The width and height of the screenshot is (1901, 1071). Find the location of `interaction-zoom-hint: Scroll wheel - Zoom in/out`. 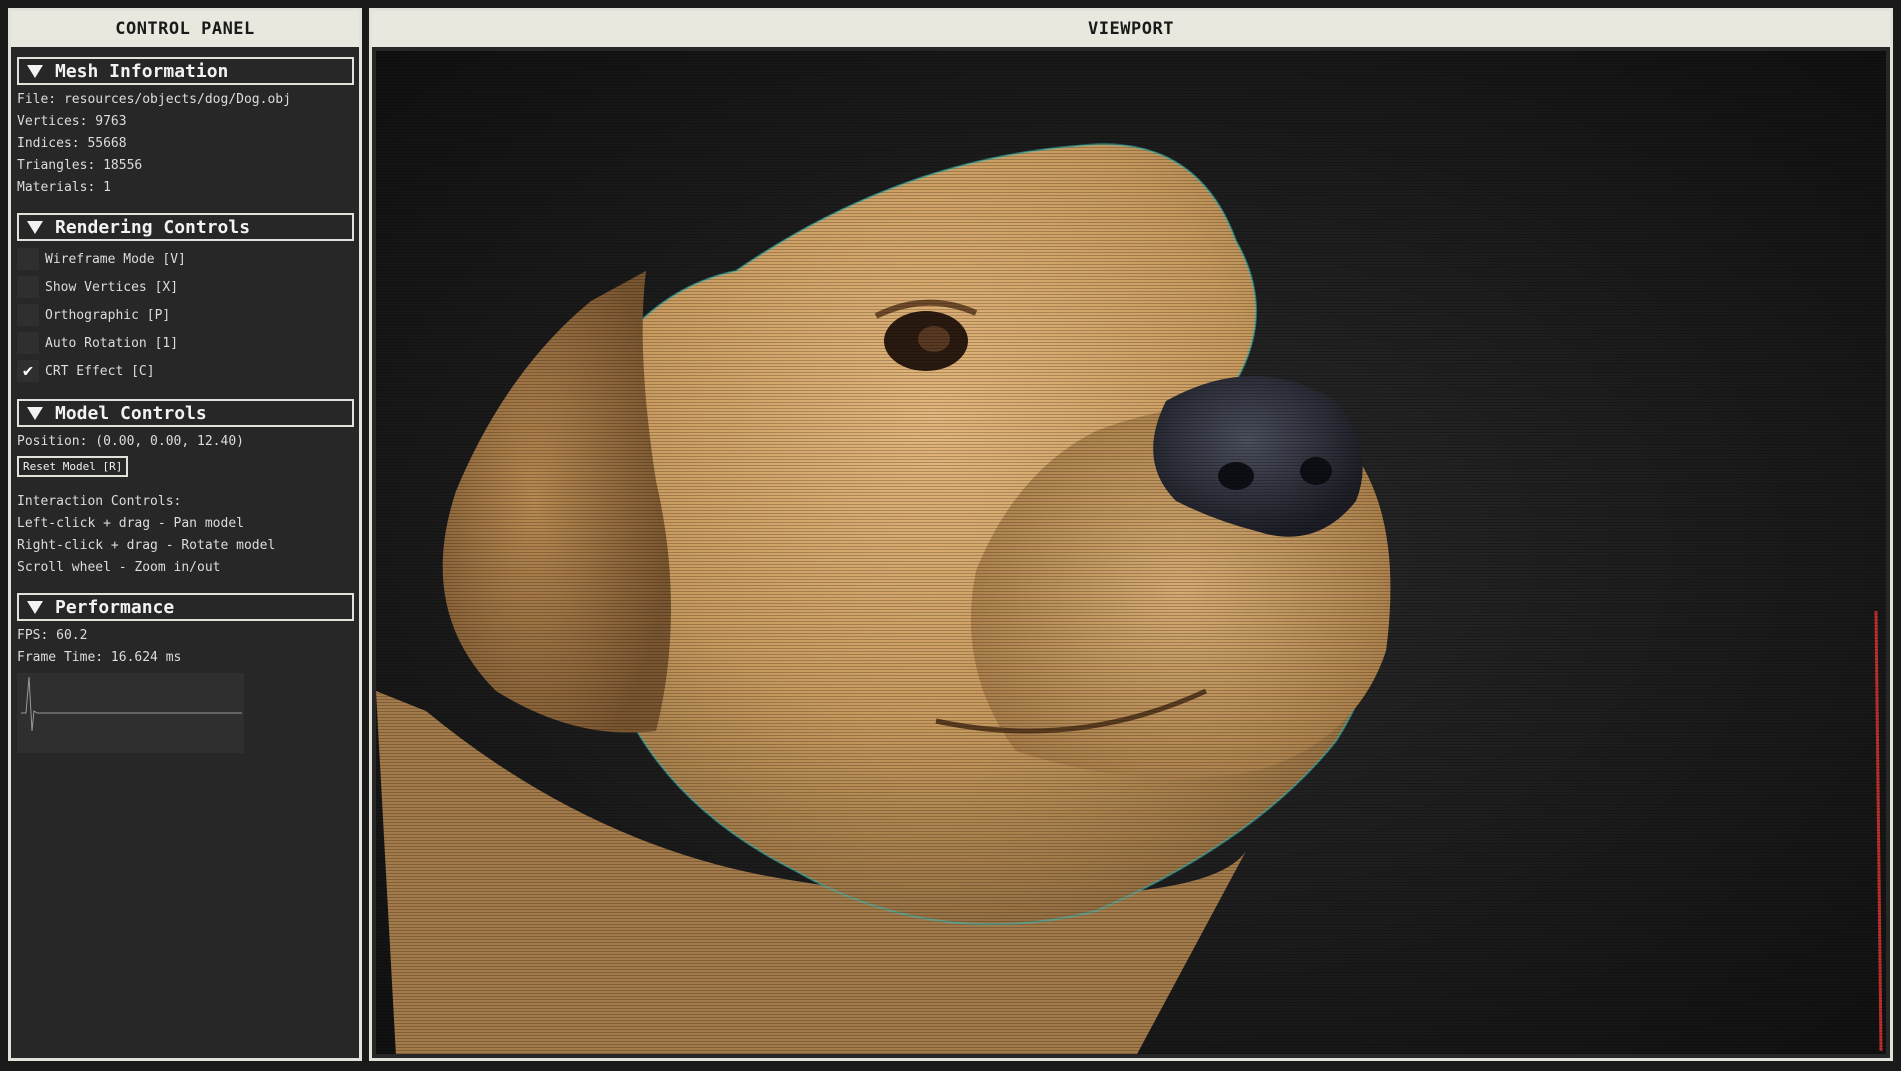

interaction-zoom-hint: Scroll wheel - Zoom in/out is located at coordinates (119, 567).